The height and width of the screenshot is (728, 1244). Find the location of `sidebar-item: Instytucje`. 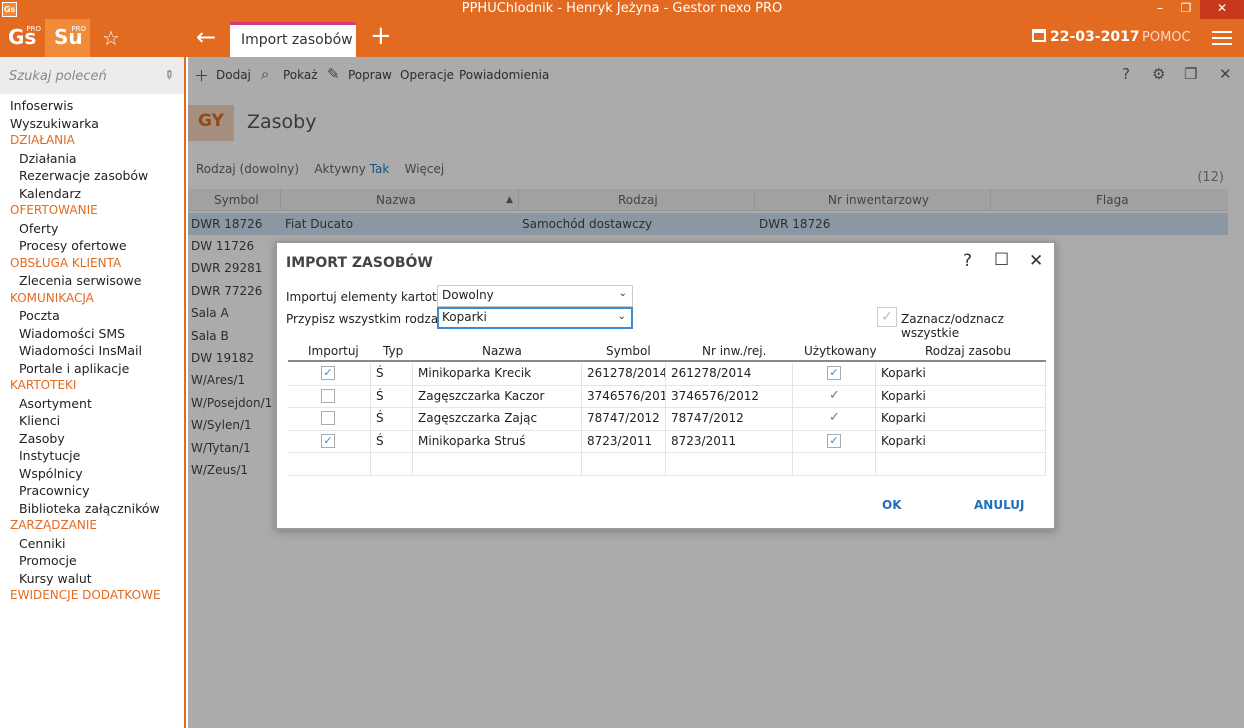

sidebar-item: Instytucje is located at coordinates (92, 457).